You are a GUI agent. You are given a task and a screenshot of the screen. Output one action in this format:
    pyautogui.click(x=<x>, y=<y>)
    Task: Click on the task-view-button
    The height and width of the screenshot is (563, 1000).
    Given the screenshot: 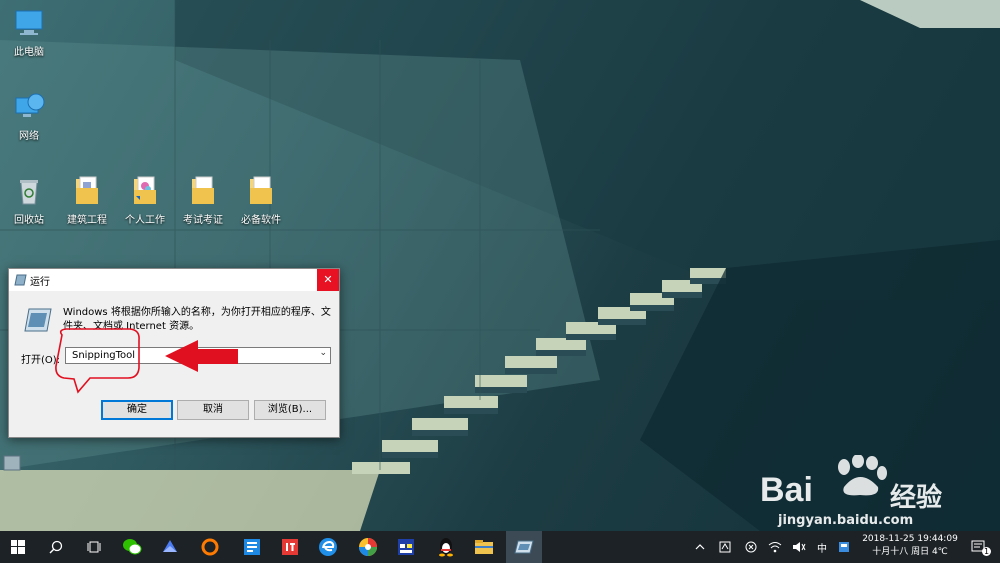 What is the action you would take?
    pyautogui.click(x=94, y=547)
    